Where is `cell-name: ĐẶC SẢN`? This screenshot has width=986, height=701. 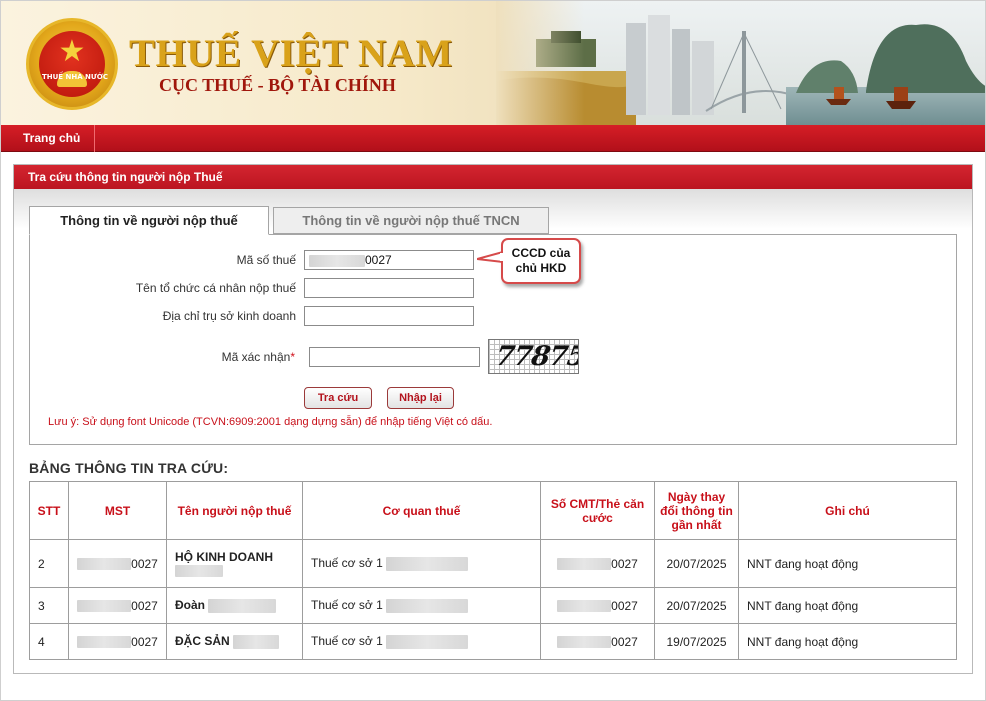 cell-name: ĐẶC SẢN is located at coordinates (234, 641).